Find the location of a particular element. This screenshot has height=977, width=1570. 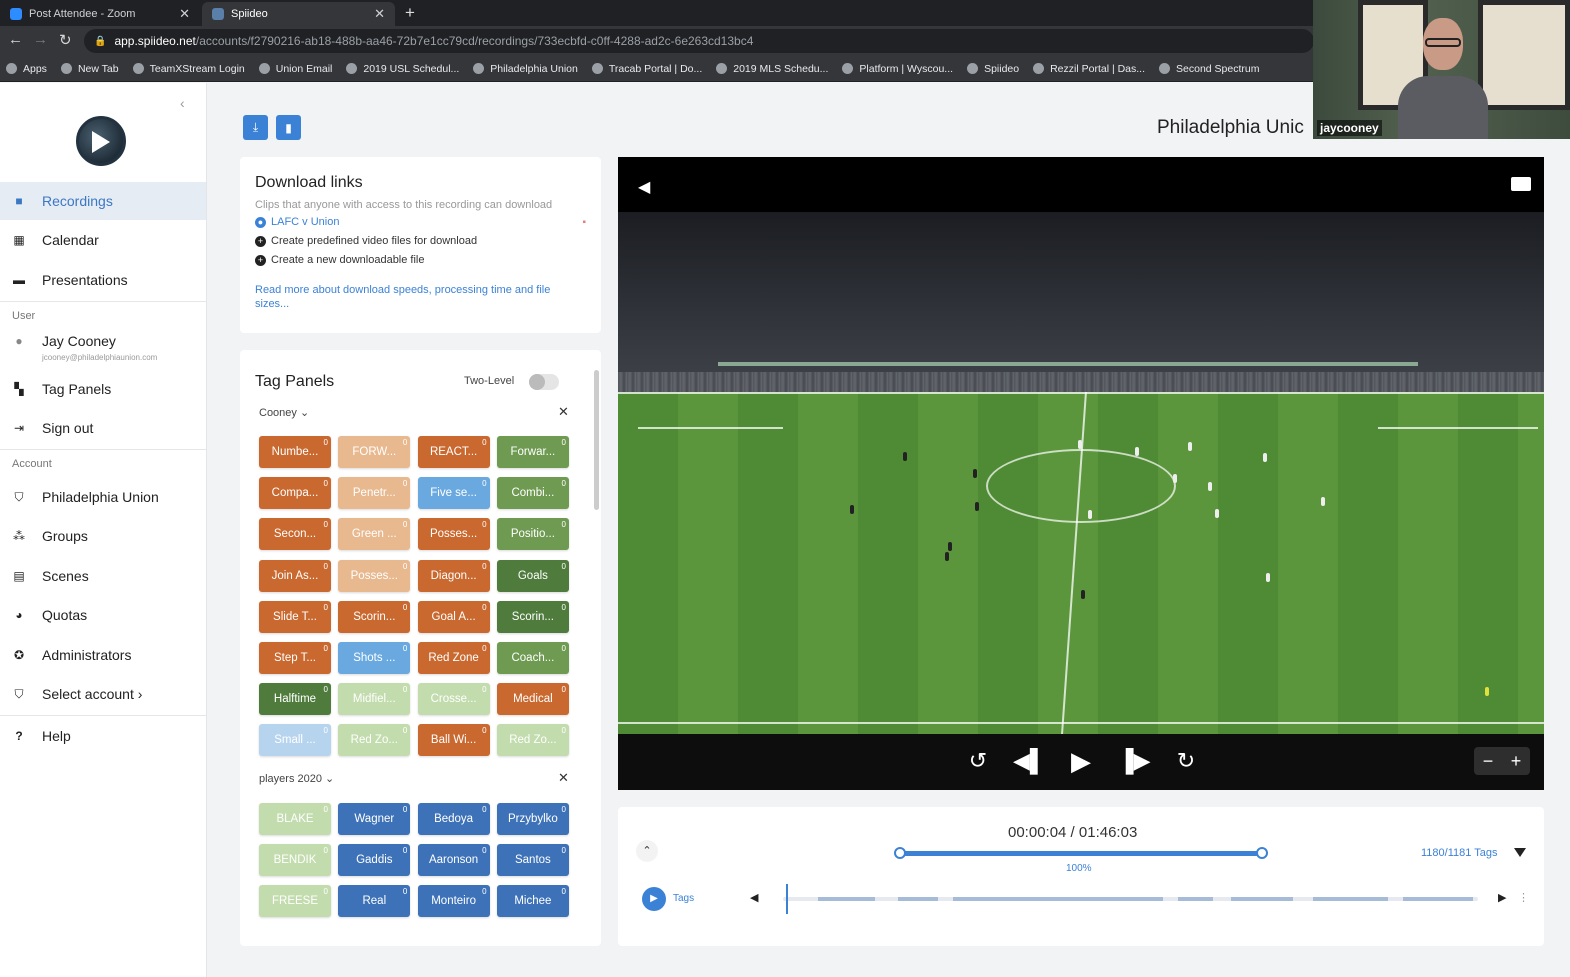

tag-button: Small ... 0 is located at coordinates (295, 740).